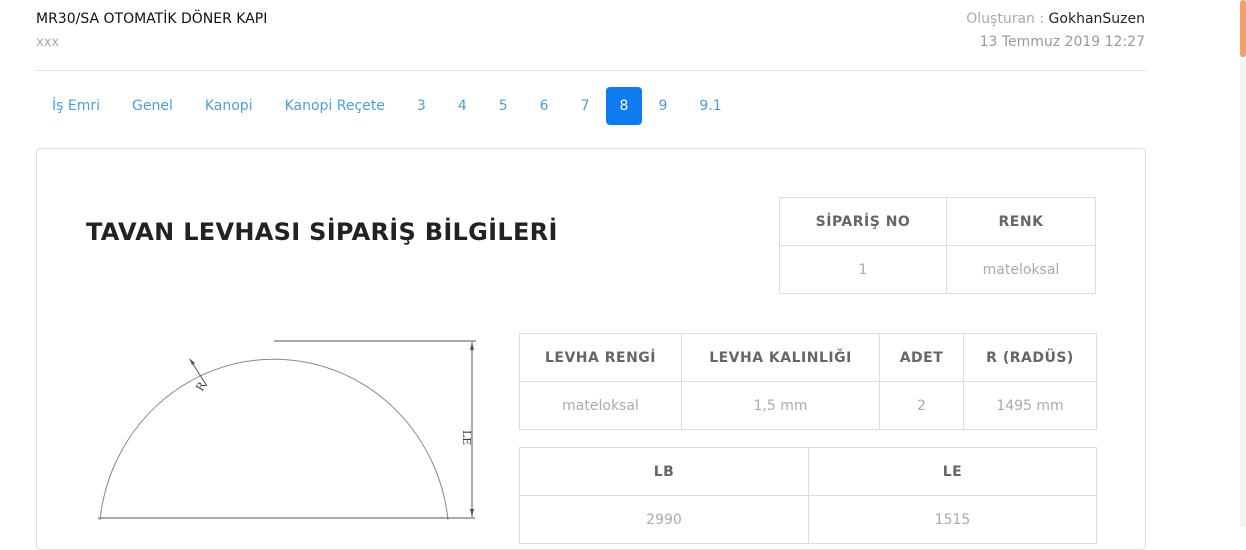 Image resolution: width=1246 pixels, height=550 pixels. Describe the element at coordinates (624, 106) in the screenshot. I see `tab-8: 8` at that location.